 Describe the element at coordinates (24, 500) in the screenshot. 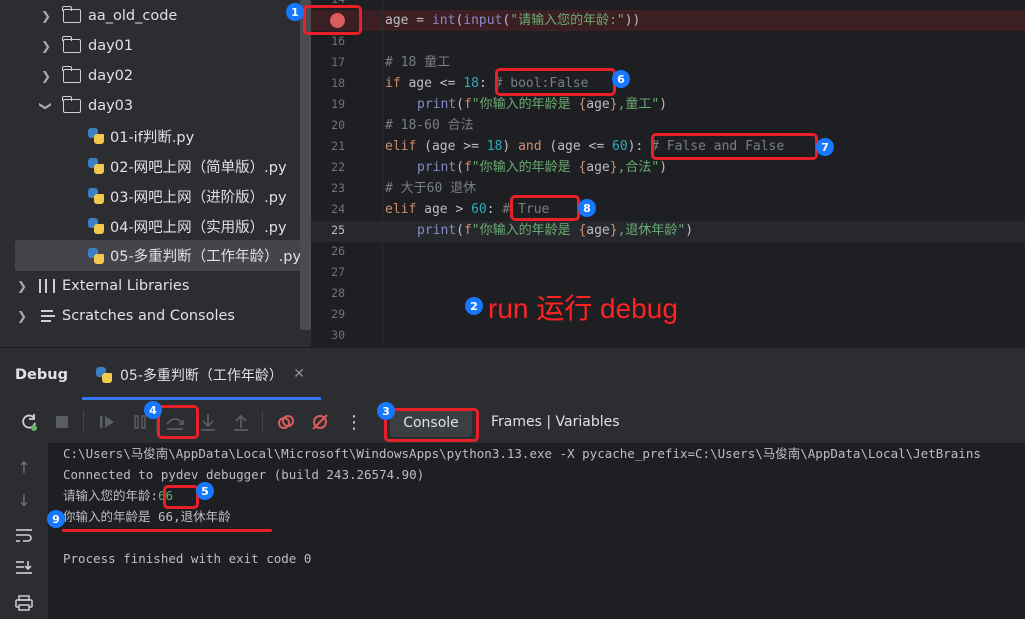

I see `down-arrow-icon: ↓` at that location.